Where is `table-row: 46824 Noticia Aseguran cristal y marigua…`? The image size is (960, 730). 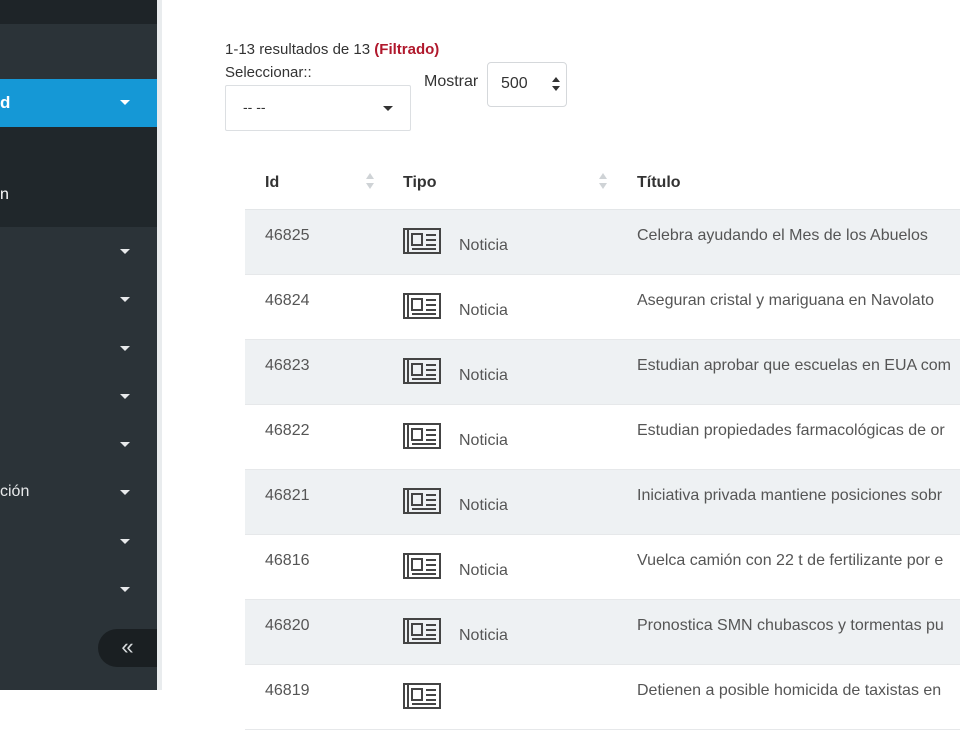
table-row: 46824 Noticia Aseguran cristal y marigua… is located at coordinates (602, 307).